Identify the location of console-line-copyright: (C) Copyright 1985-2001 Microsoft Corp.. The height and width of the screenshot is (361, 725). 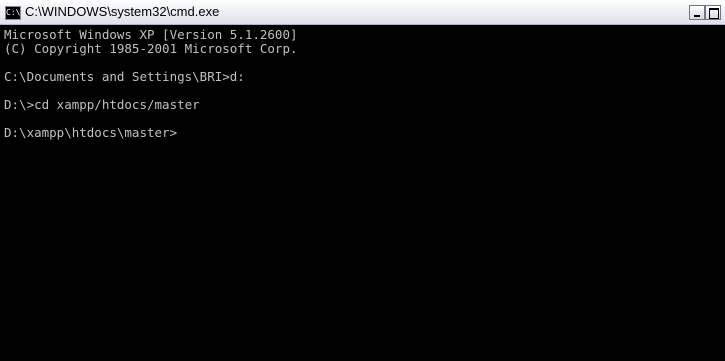
(151, 48).